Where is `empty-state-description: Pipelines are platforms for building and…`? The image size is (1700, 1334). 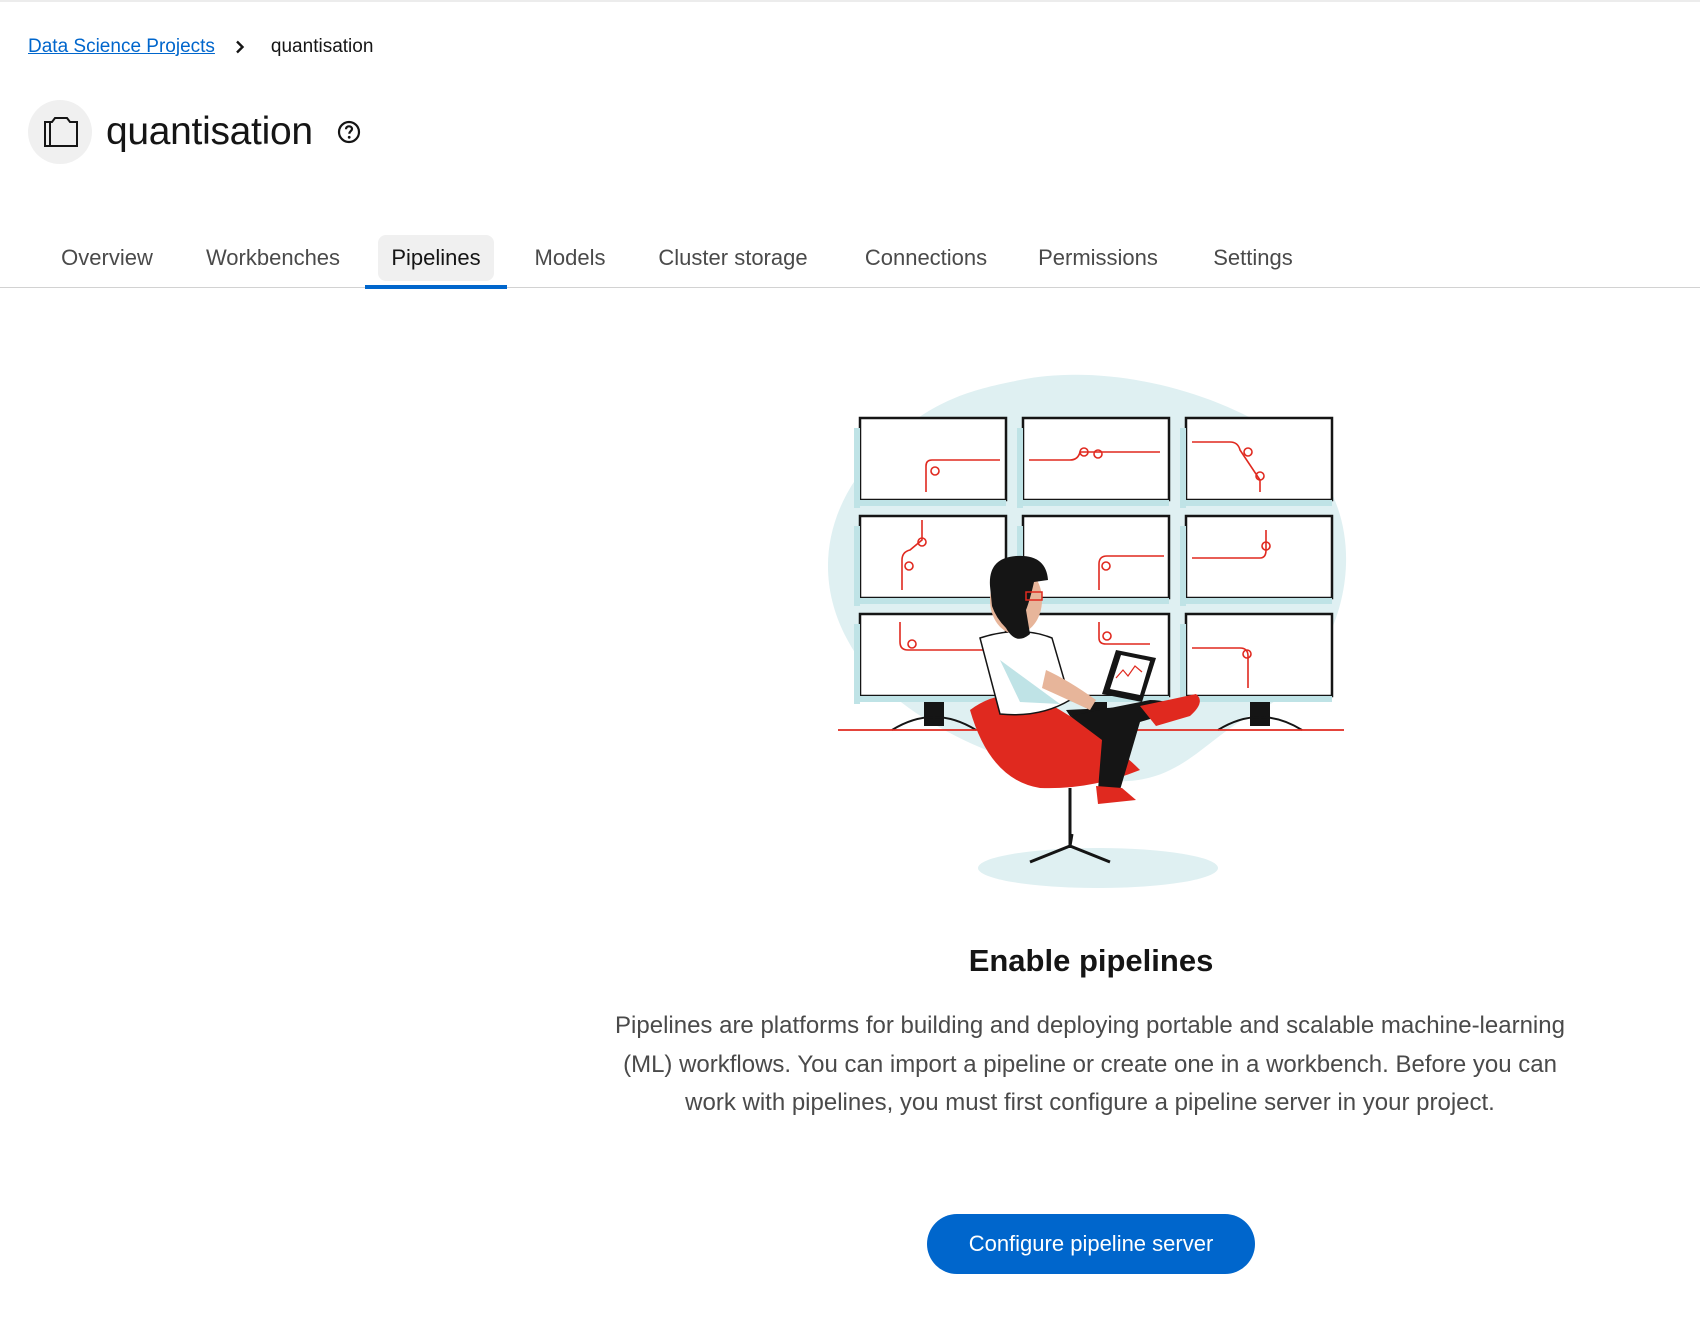
empty-state-description: Pipelines are platforms for building and… is located at coordinates (1090, 1064).